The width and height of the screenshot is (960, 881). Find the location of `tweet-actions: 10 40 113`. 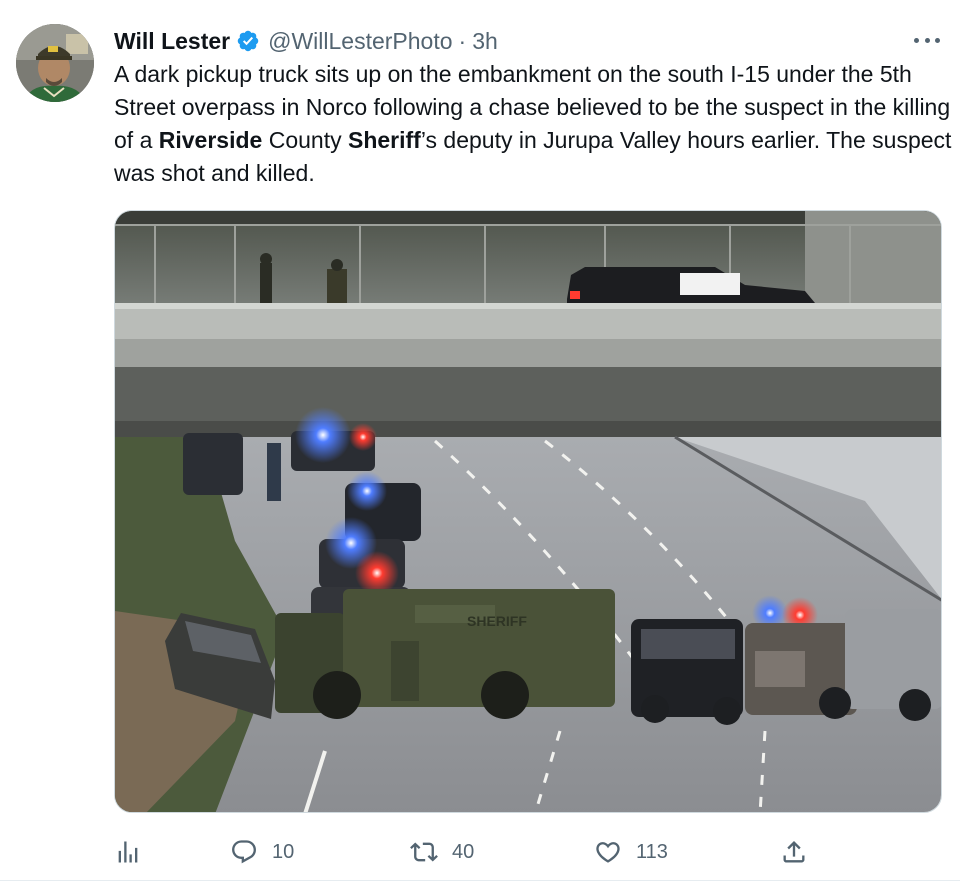

tweet-actions: 10 40 113 is located at coordinates (464, 852).